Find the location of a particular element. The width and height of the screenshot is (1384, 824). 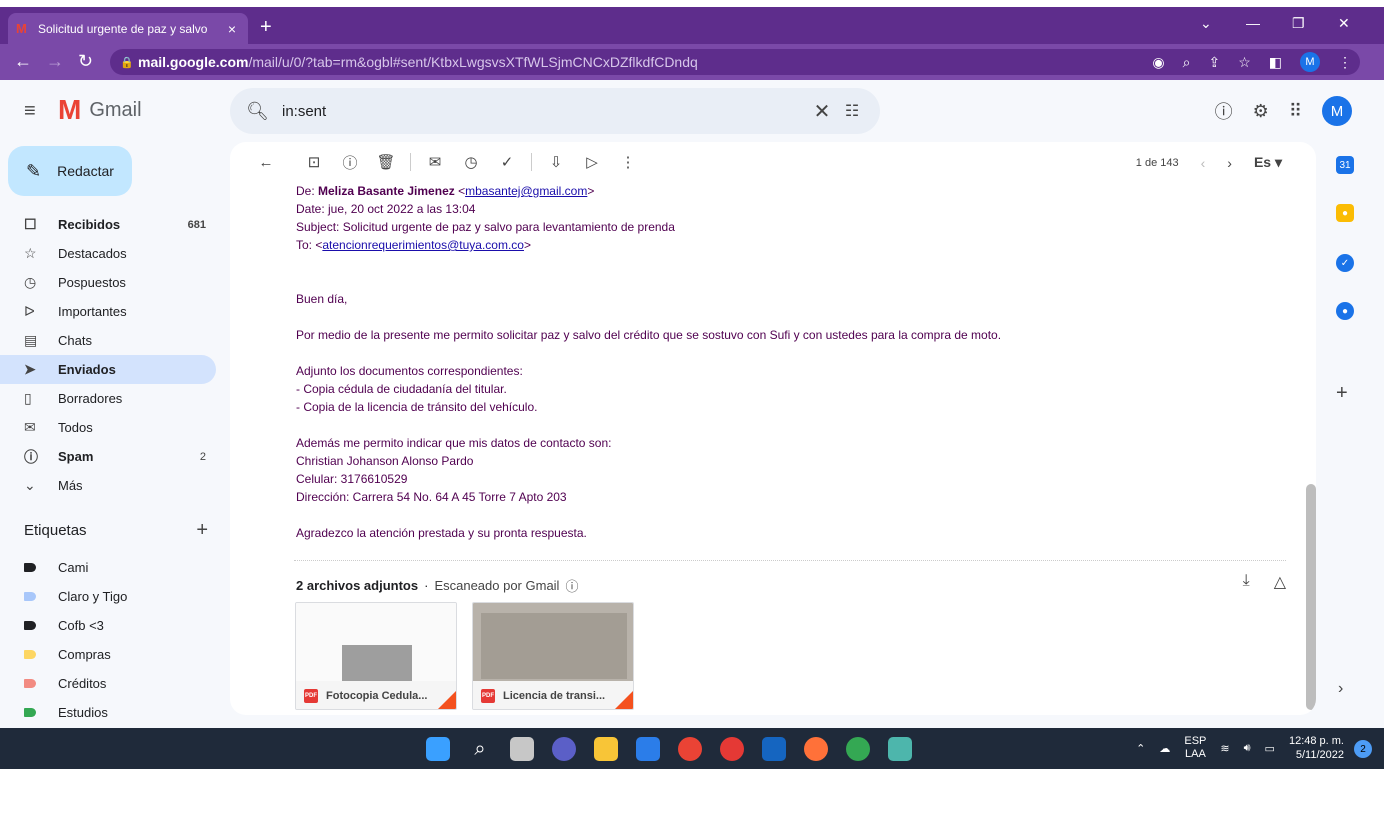

save-to-drive-icon: △ is located at coordinates (1280, 582).